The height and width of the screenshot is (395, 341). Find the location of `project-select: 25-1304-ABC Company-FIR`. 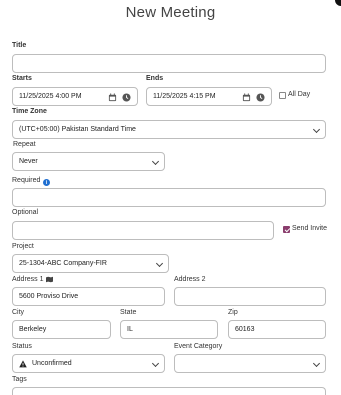

project-select: 25-1304-ABC Company-FIR is located at coordinates (90, 263).